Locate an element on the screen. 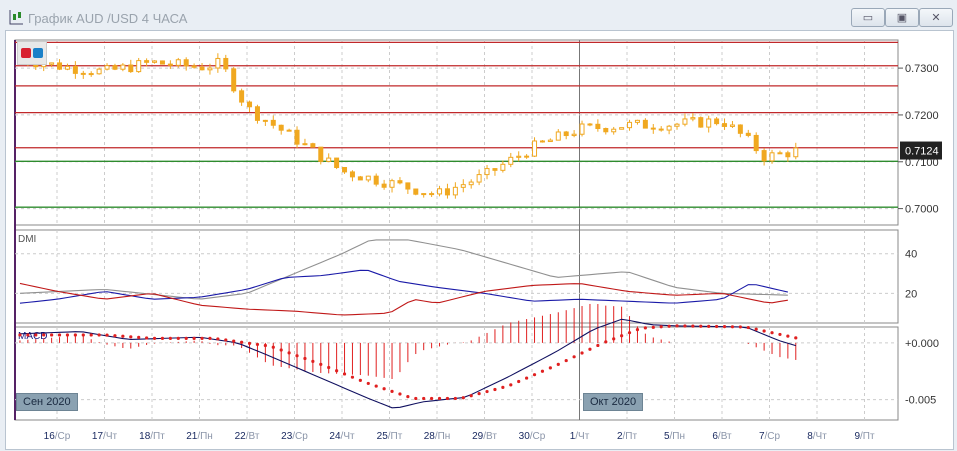 The height and width of the screenshot is (451, 957). x-axis-label: 24/Чт is located at coordinates (342, 436).